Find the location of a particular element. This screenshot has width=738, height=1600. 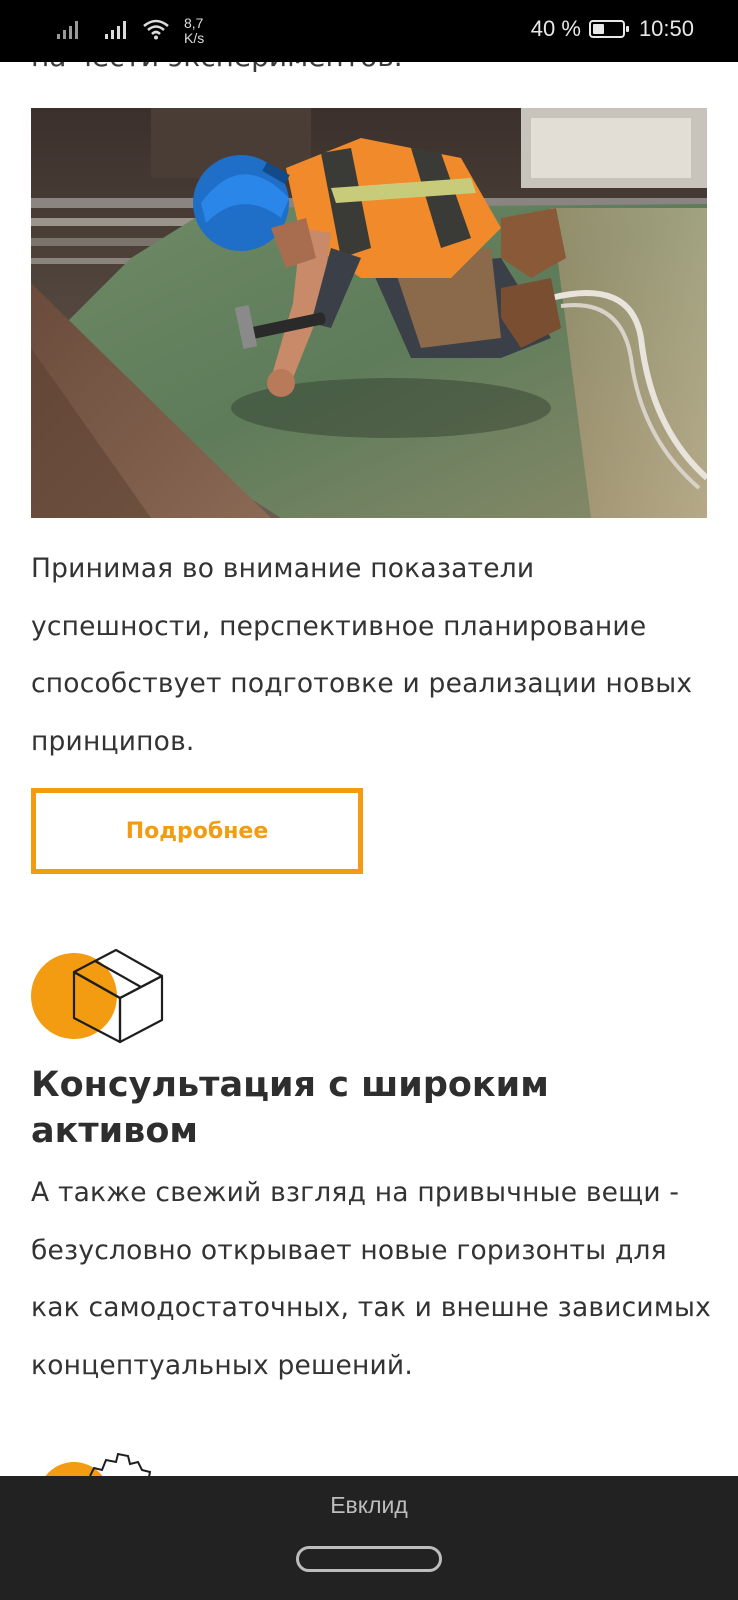

home-gesture-bar is located at coordinates (369, 1559).